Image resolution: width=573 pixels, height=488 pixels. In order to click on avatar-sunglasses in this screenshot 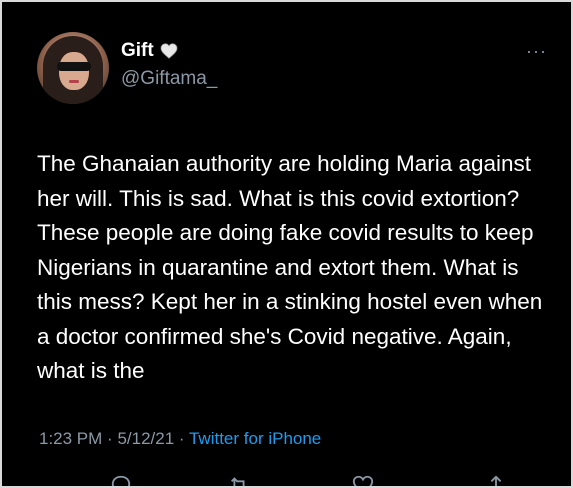, I will do `click(74, 66)`.